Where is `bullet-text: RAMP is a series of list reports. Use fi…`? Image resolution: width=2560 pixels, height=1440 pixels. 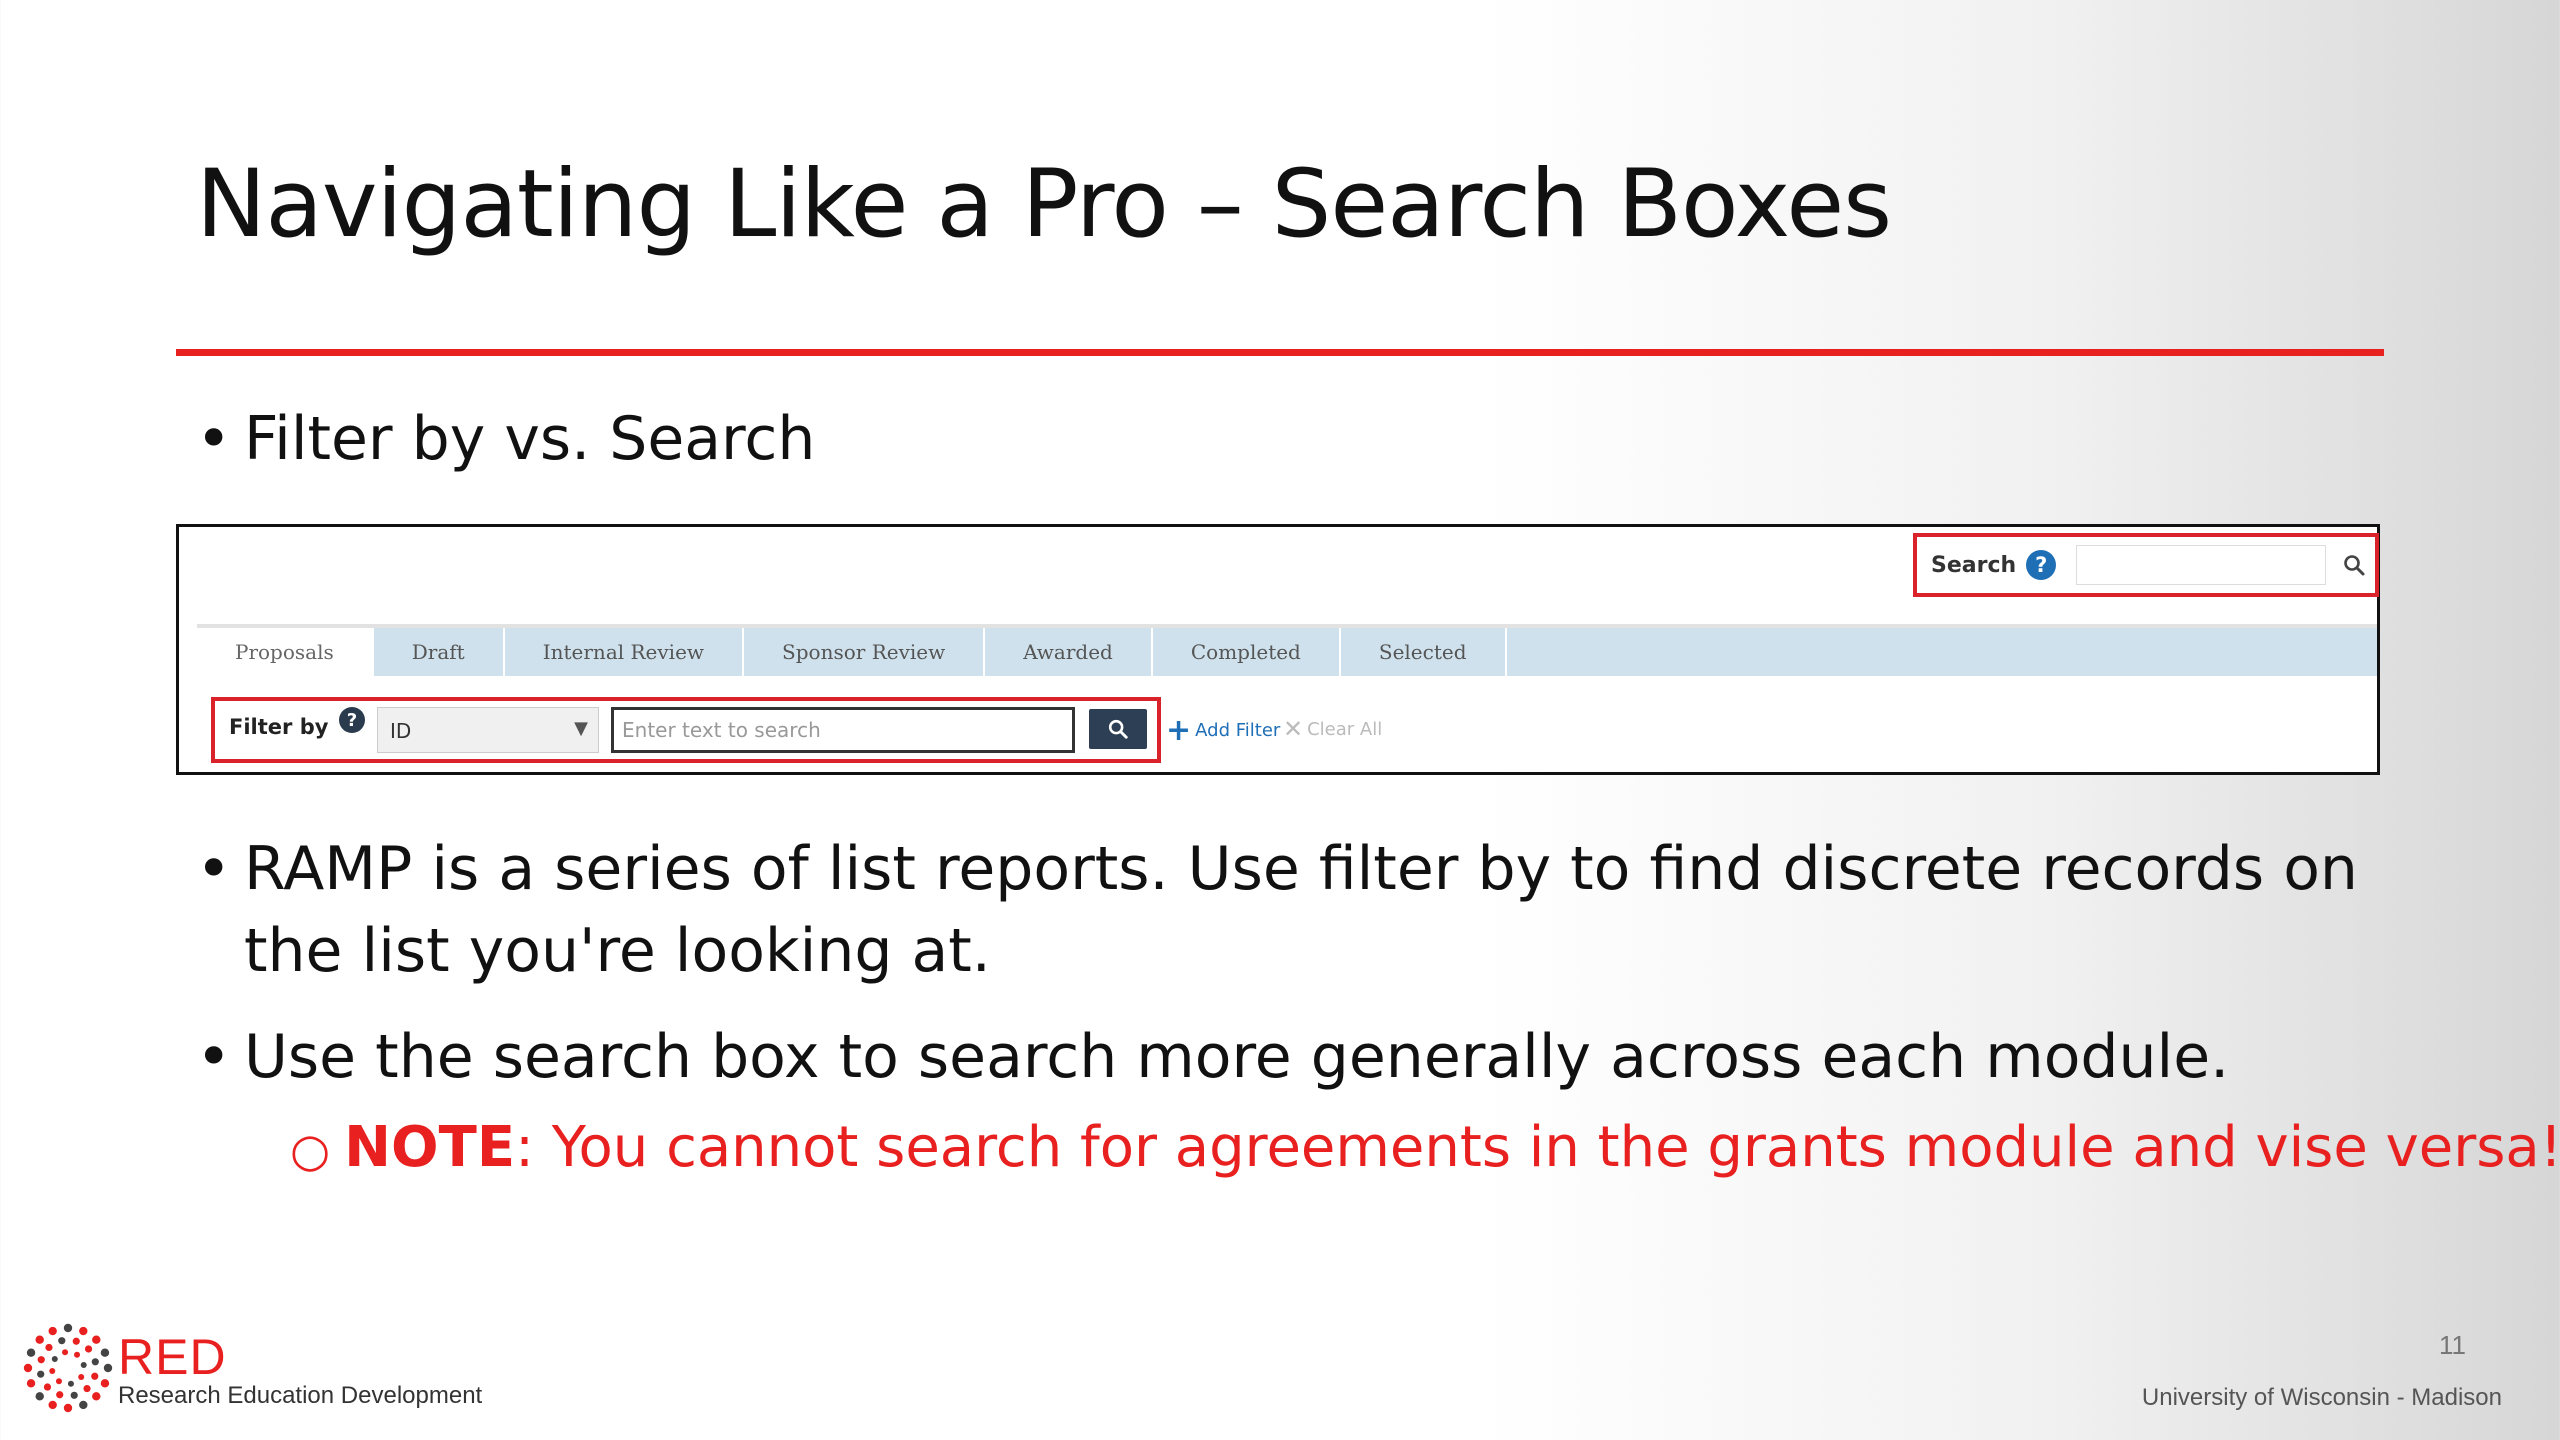 bullet-text: RAMP is a series of list reports. Use fi… is located at coordinates (1301, 910).